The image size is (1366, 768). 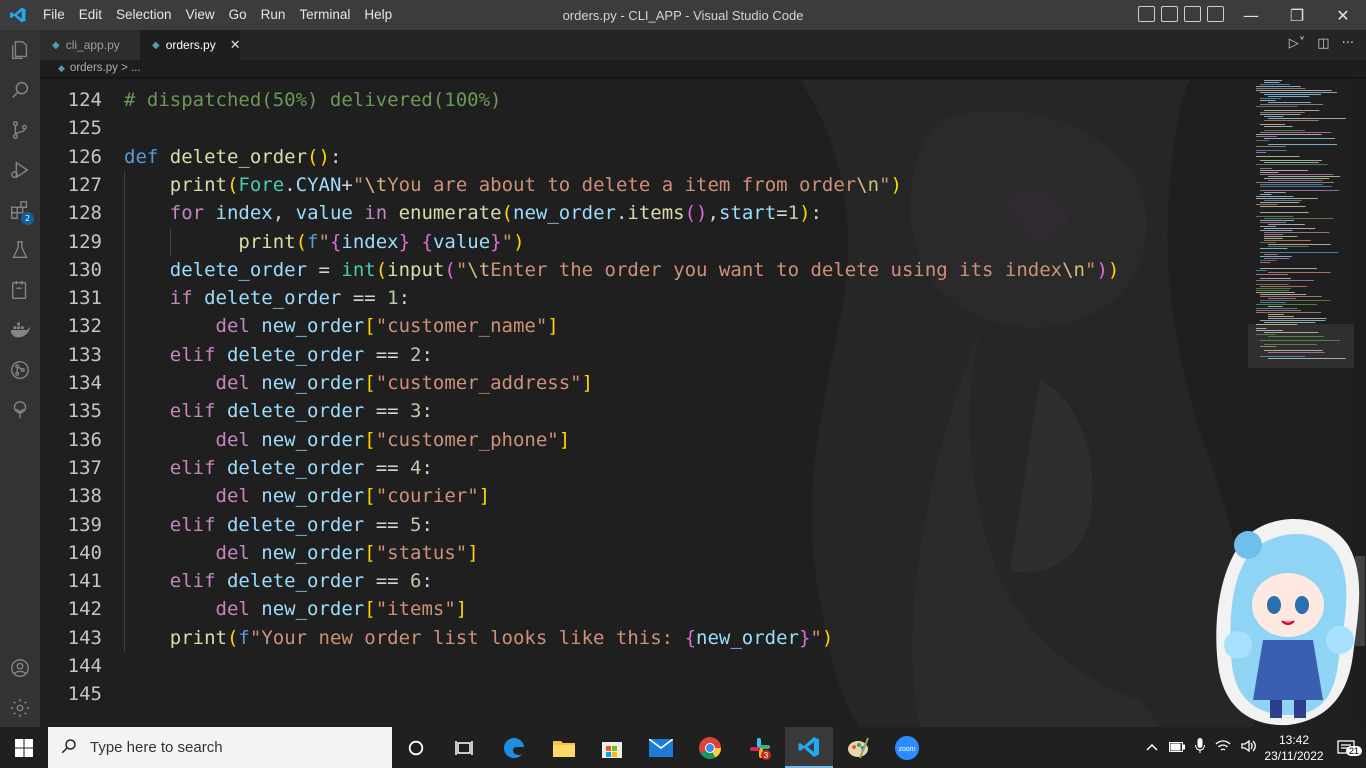 I want to click on tab-cli-app: ◆ cli_app.py, so click(x=90, y=45).